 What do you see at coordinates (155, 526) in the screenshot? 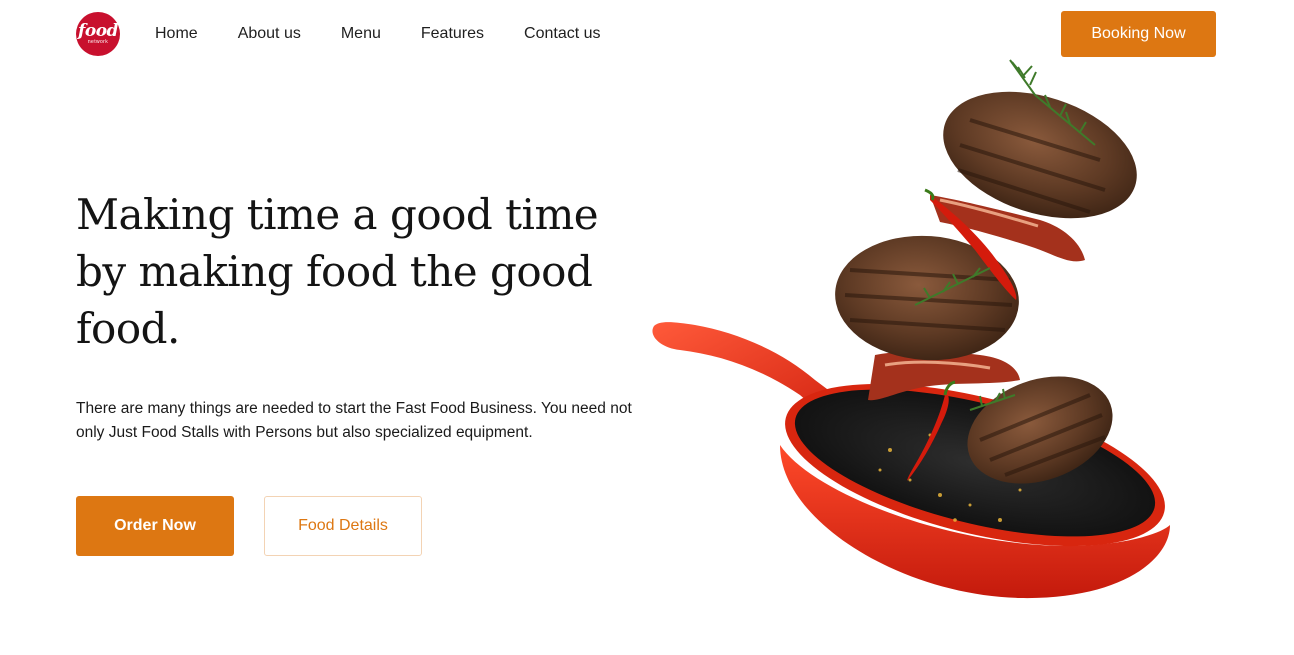
I see `order-now-button: Order Now` at bounding box center [155, 526].